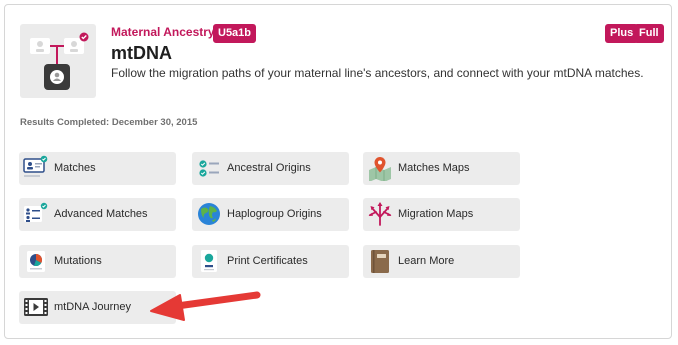 This screenshot has width=678, height=345. Describe the element at coordinates (380, 214) in the screenshot. I see `migration-arrows-icon` at that location.